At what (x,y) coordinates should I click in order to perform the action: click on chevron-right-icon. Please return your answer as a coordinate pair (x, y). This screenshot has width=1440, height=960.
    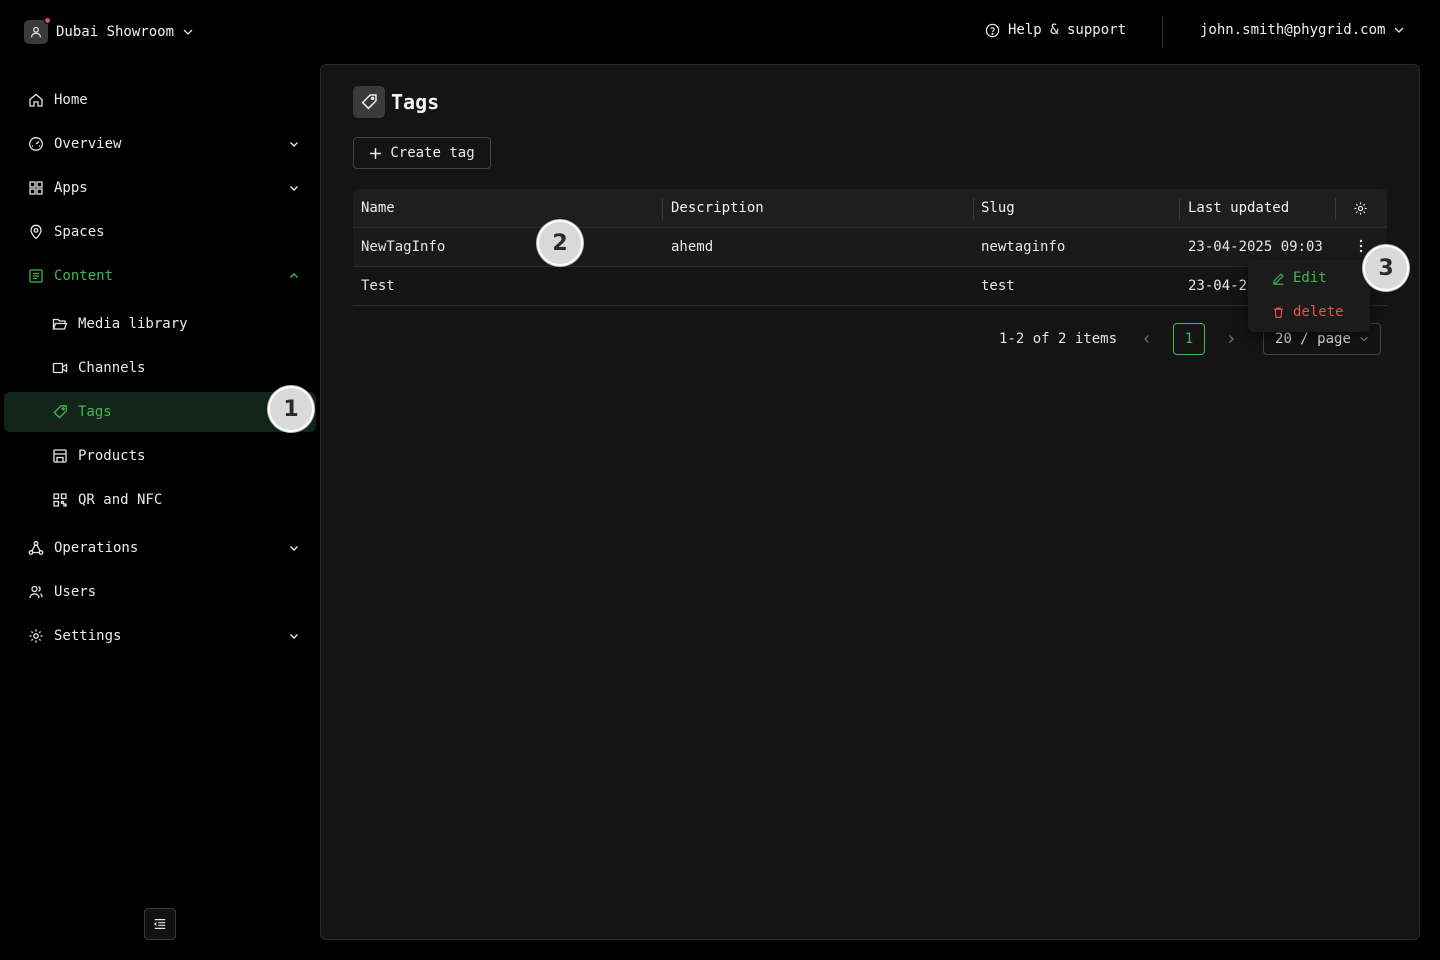
    Looking at the image, I should click on (1231, 339).